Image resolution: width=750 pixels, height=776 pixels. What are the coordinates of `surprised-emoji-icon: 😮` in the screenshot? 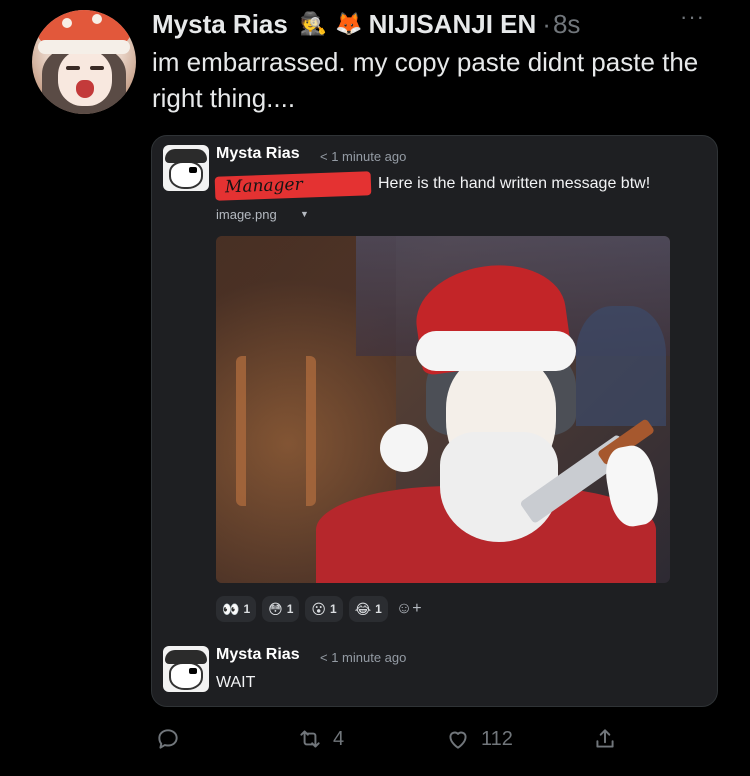 It's located at (319, 608).